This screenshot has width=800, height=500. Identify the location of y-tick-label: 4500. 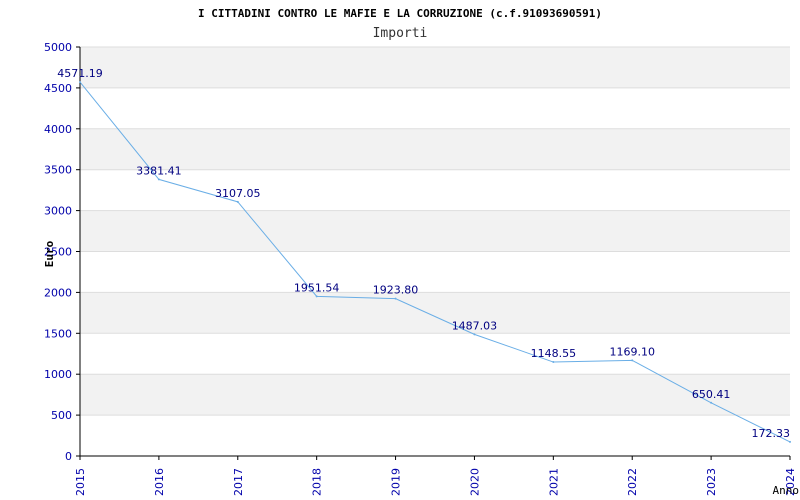
(58, 88).